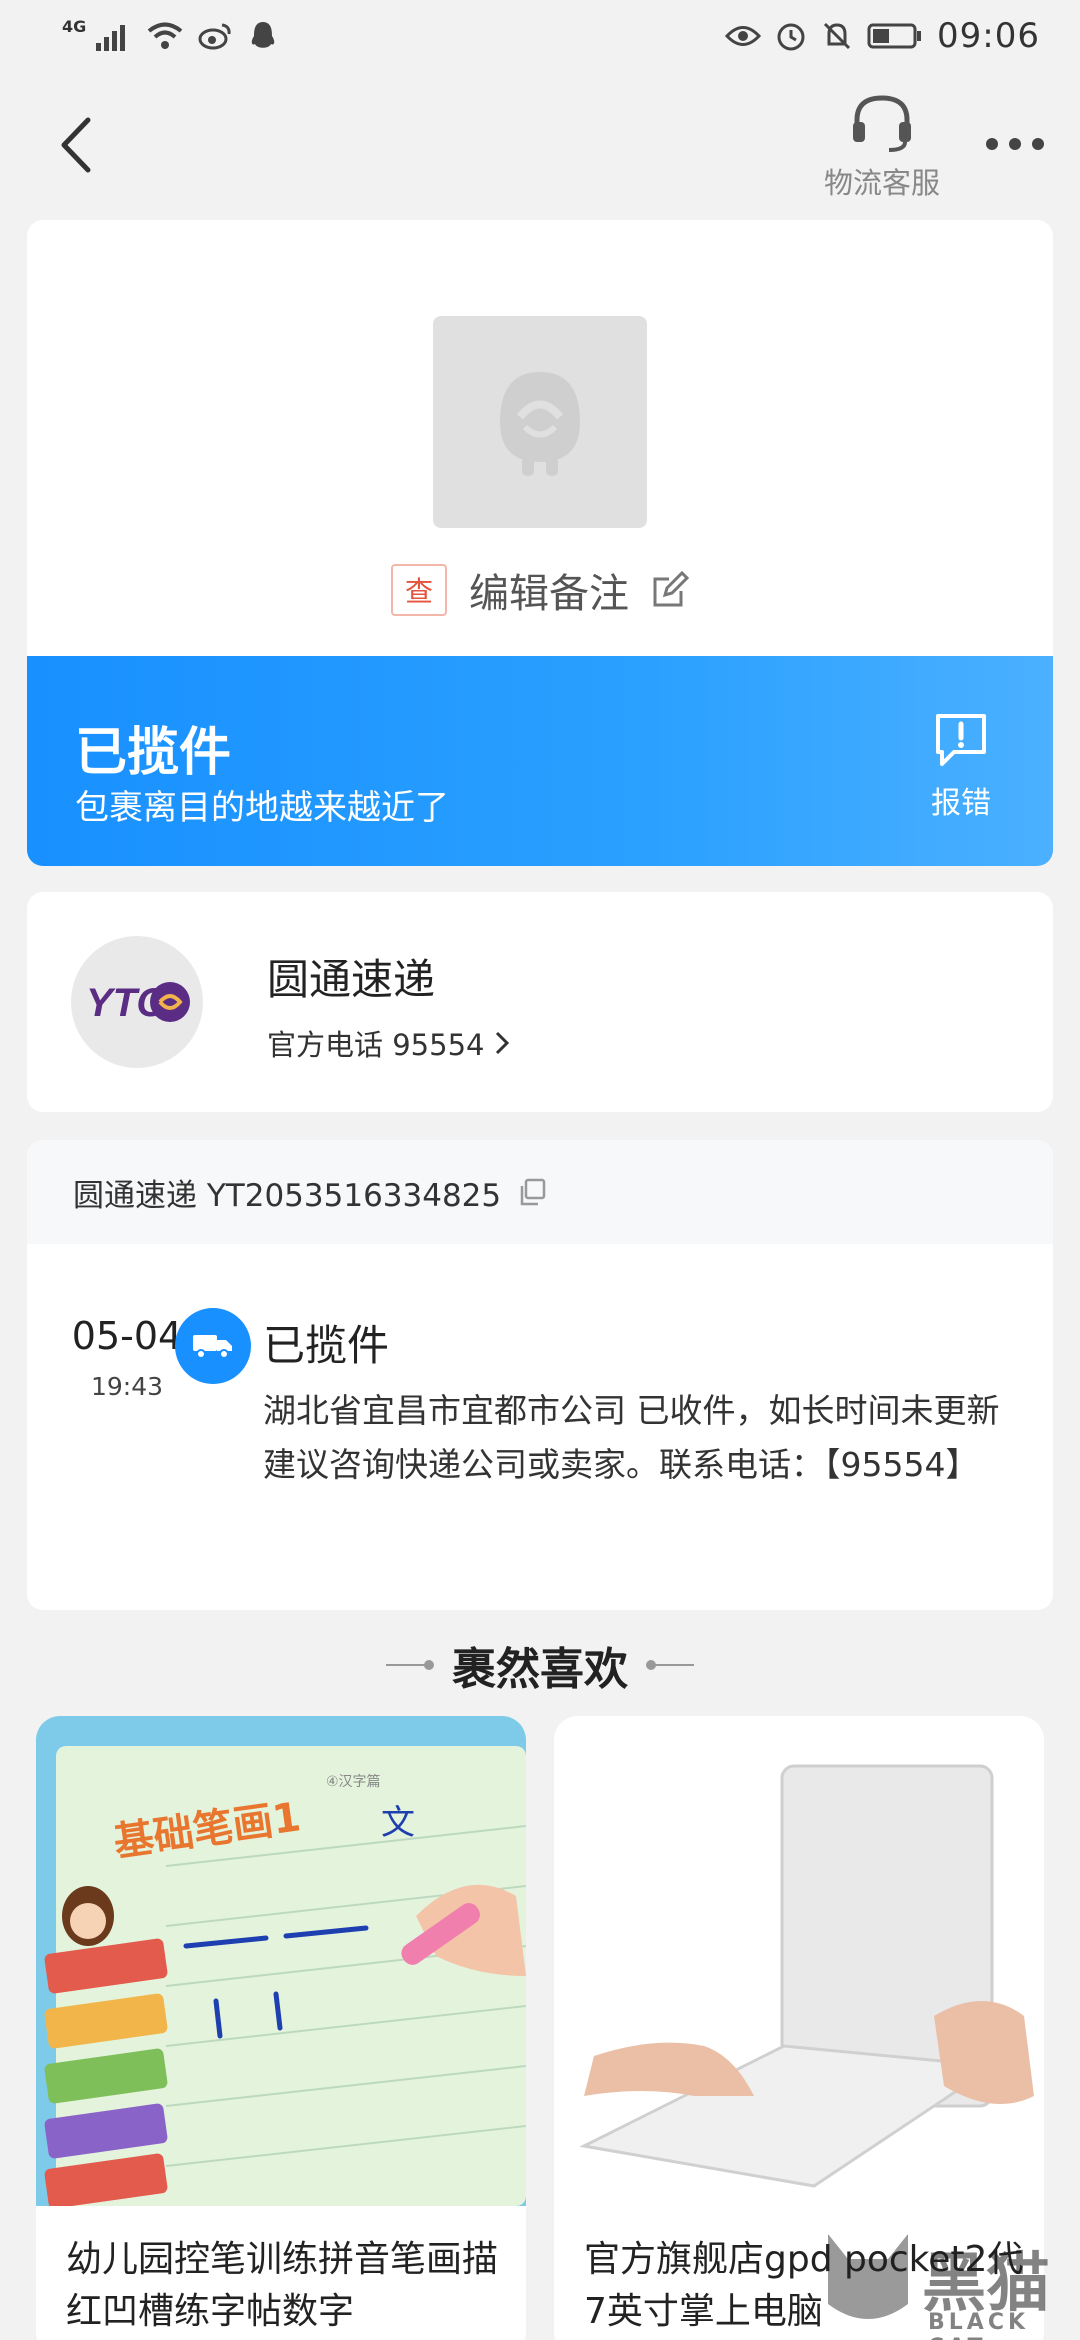 This screenshot has height=2340, width=1080. What do you see at coordinates (418, 590) in the screenshot?
I see `query-tag: 查` at bounding box center [418, 590].